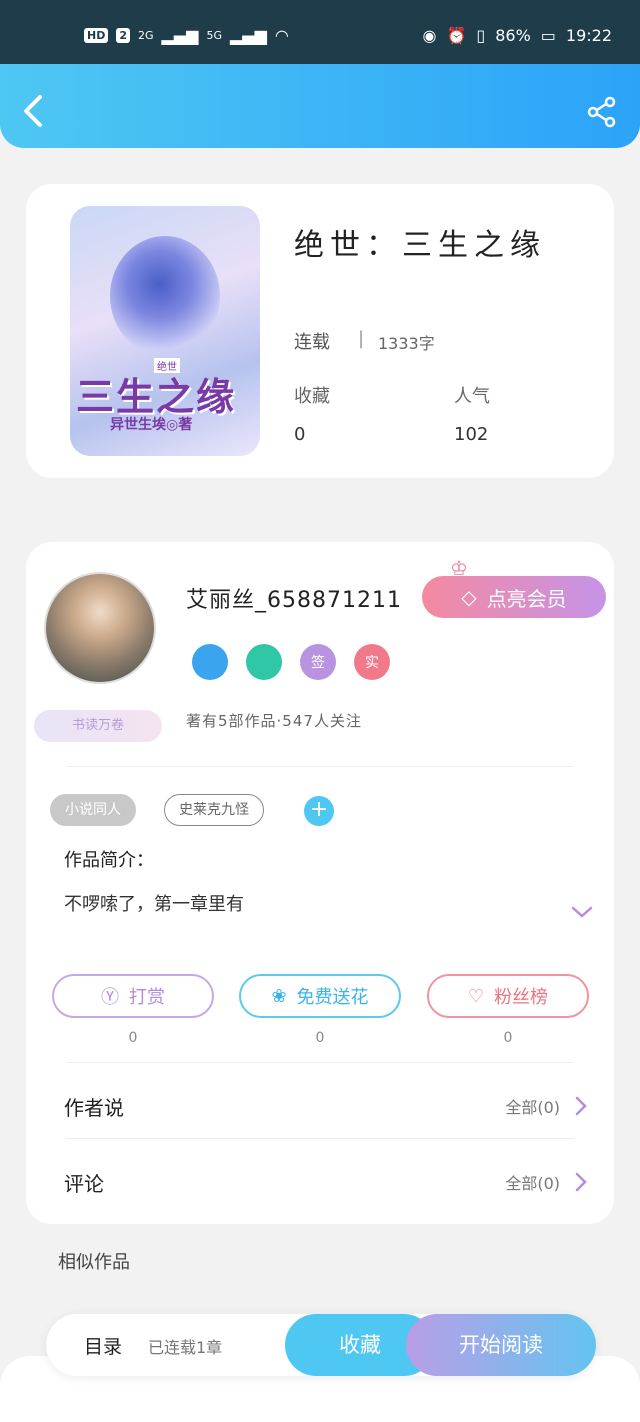 This screenshot has height=1422, width=640. I want to click on handshake-medal-icon, so click(264, 662).